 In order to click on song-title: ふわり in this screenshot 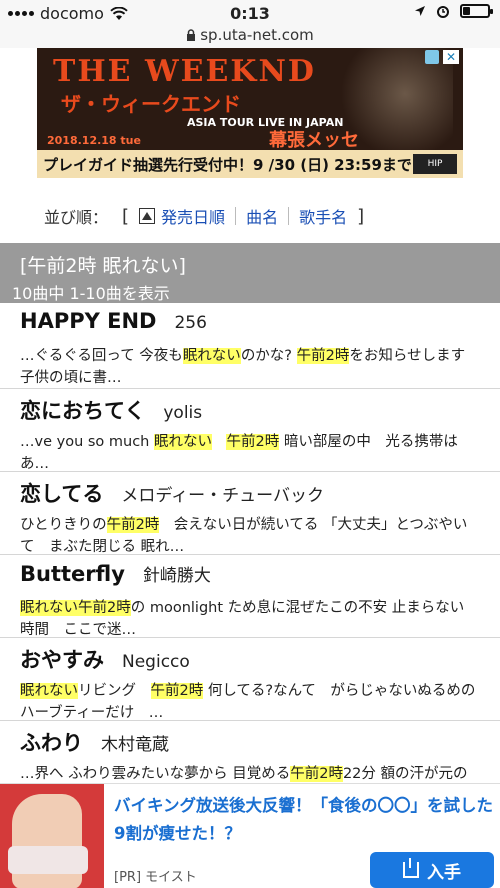, I will do `click(51, 743)`.